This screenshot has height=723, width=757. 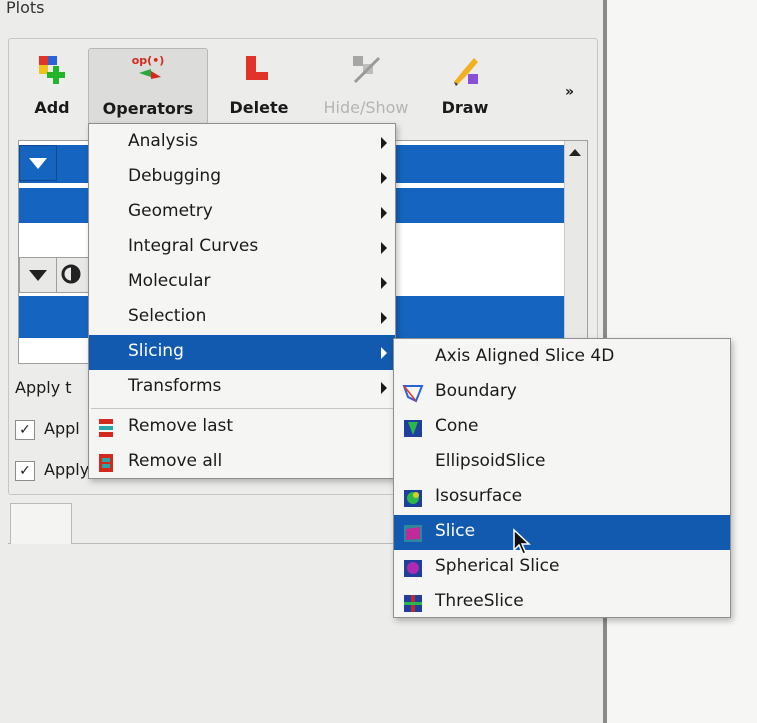 What do you see at coordinates (413, 533) in the screenshot?
I see `slice-icon` at bounding box center [413, 533].